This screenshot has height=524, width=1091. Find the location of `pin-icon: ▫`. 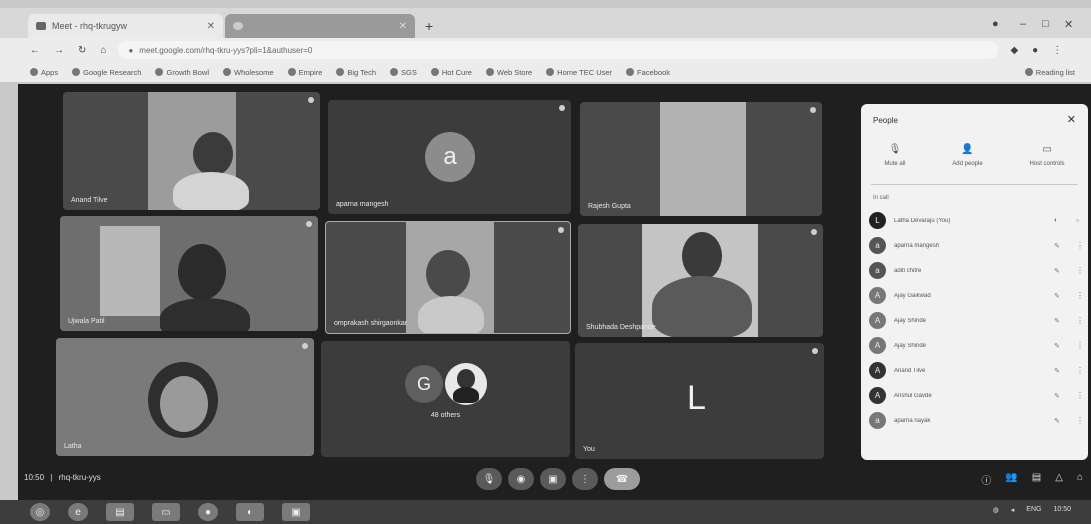

pin-icon: ▫ is located at coordinates (1080, 220).